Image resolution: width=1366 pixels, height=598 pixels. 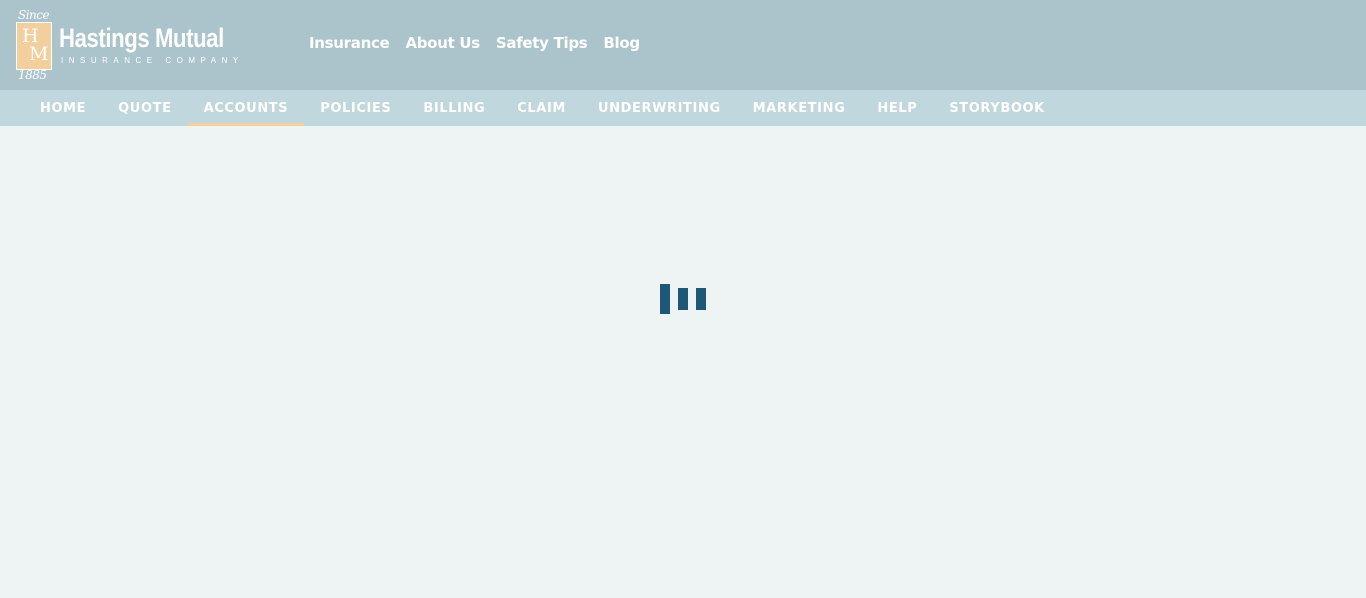 I want to click on main-nav-policies: POLICIES, so click(x=355, y=108).